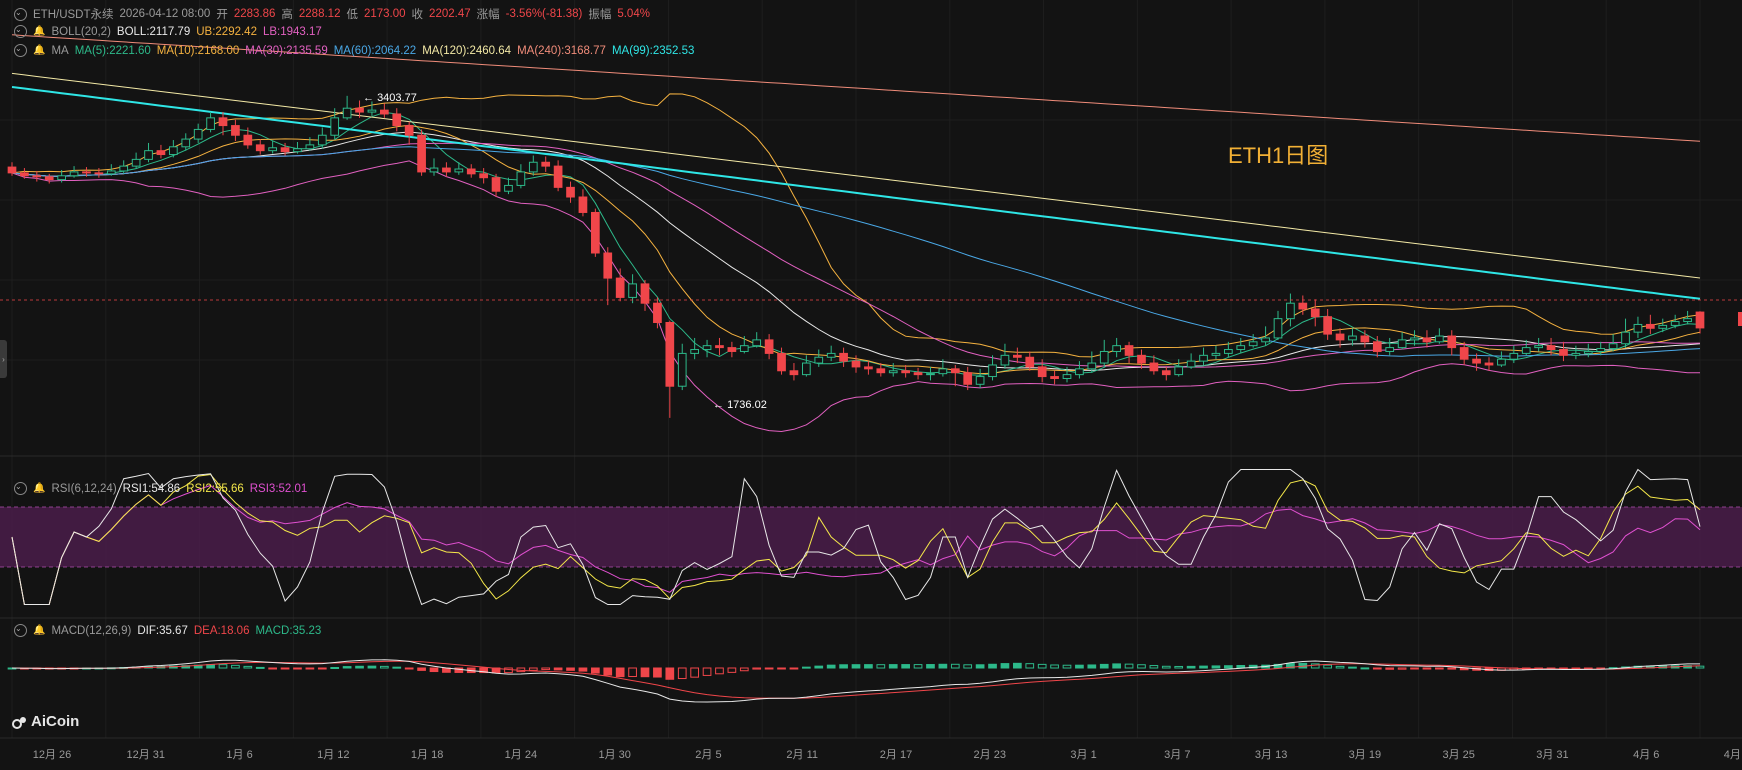 The image size is (1742, 770). Describe the element at coordinates (1271, 755) in the screenshot. I see `x-axis-label: 3月 13` at that location.